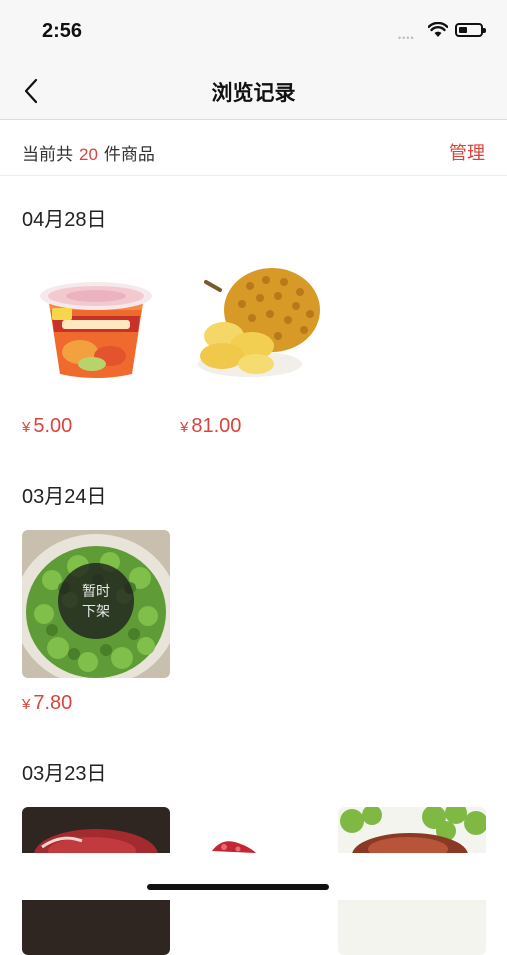 This screenshot has width=507, height=955. What do you see at coordinates (238, 887) in the screenshot?
I see `home-indicator` at bounding box center [238, 887].